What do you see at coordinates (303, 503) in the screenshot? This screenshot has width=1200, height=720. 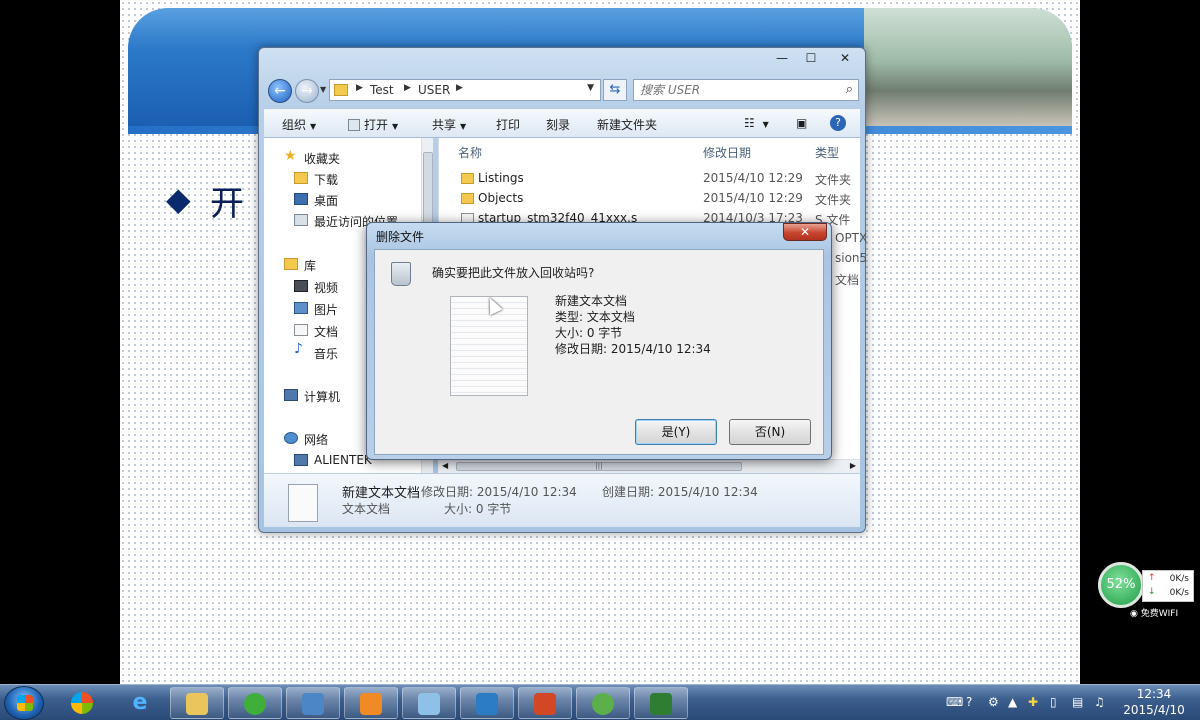 I see `text-document-icon` at bounding box center [303, 503].